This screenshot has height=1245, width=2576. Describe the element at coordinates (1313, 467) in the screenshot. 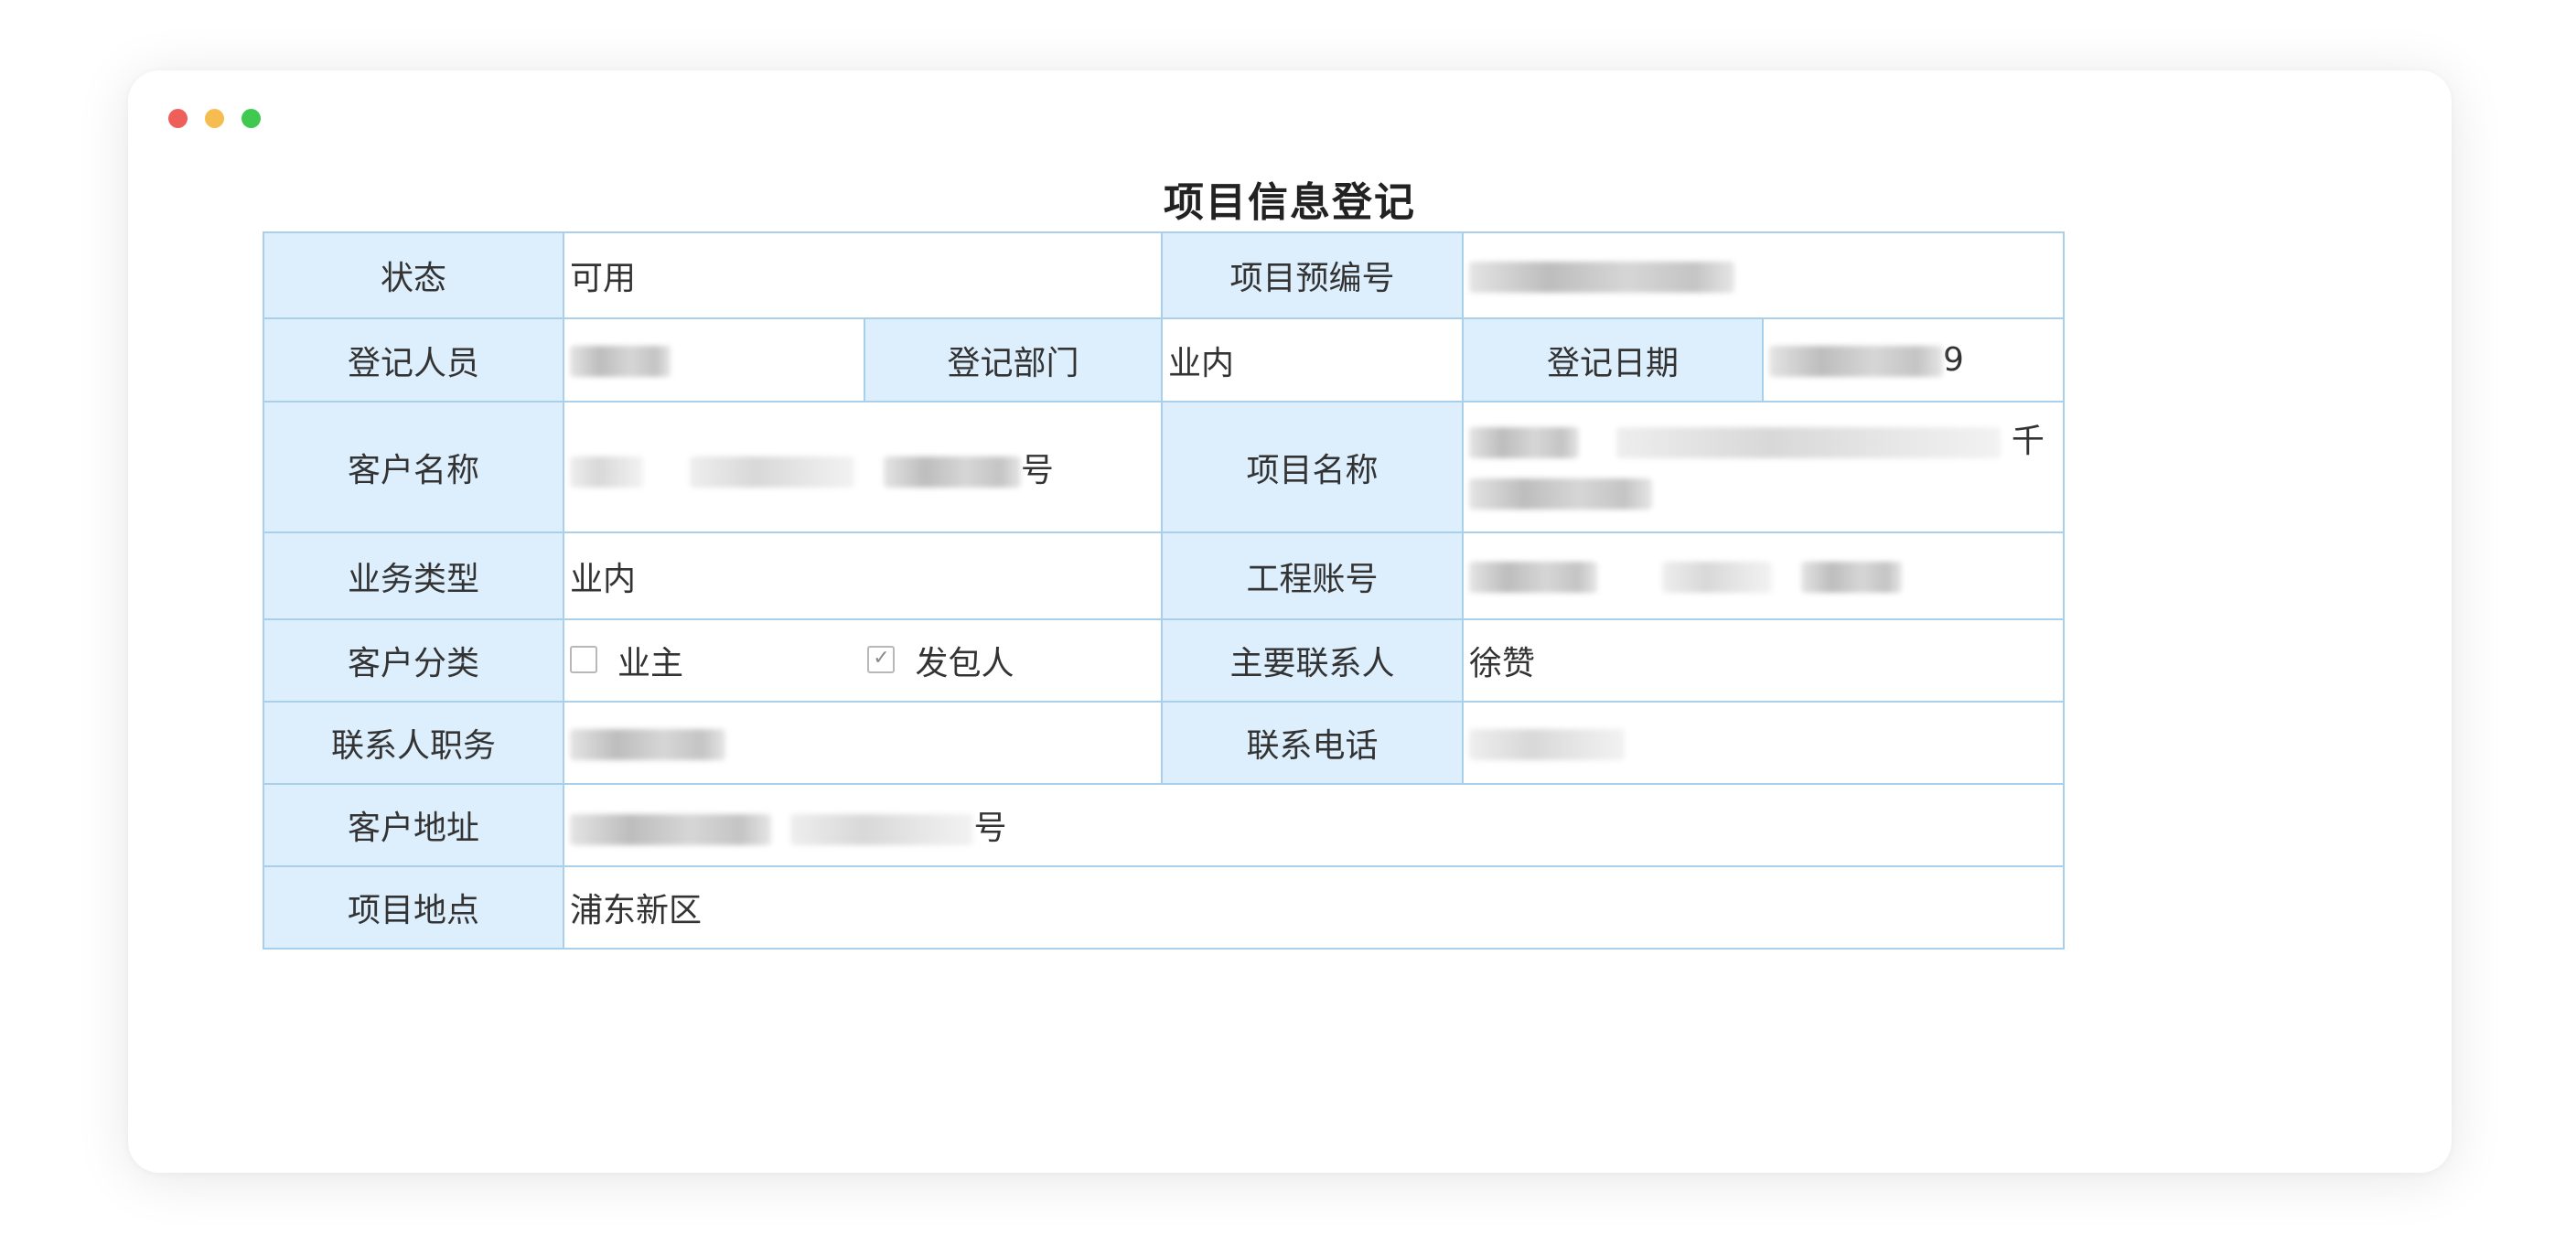

I see `project-name-label: 项目名称` at that location.